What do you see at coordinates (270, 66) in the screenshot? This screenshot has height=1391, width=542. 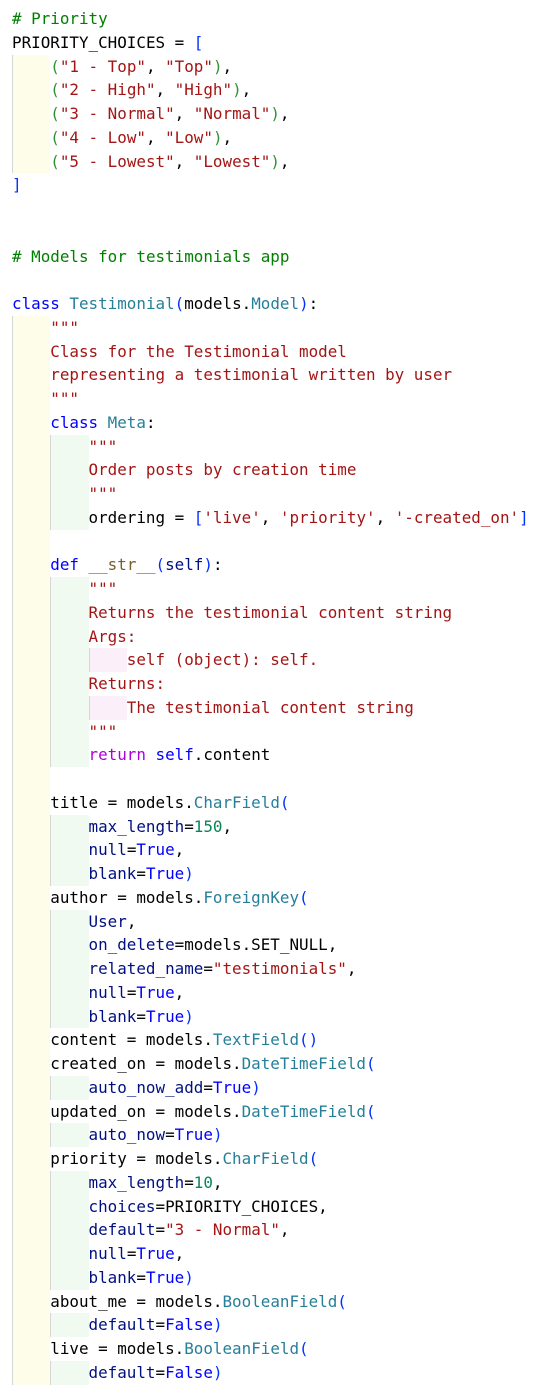 I see `code-line: ("1 - Top", "Top"),` at bounding box center [270, 66].